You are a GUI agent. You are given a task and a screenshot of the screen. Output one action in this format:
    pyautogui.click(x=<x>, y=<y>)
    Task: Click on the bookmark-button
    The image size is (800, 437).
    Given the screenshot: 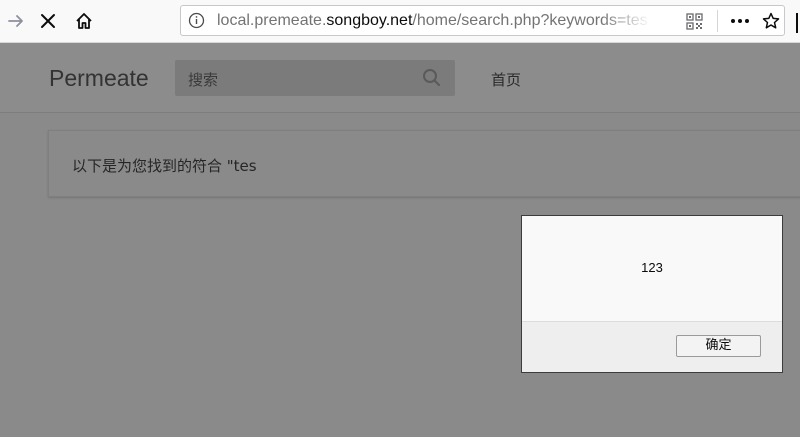 What is the action you would take?
    pyautogui.click(x=771, y=21)
    